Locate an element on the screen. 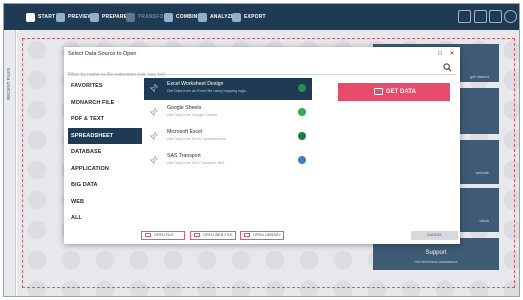 This screenshot has width=523, height=300. tab-analyze-label: ANALYZE is located at coordinates (222, 17).